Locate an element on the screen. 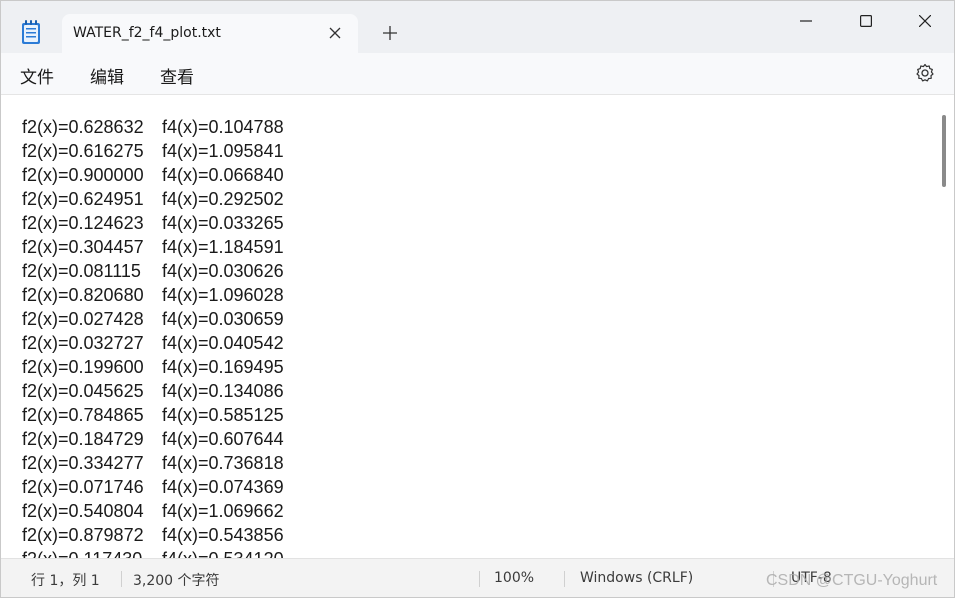 This screenshot has width=955, height=598. text-line: f2(x)=0.900000 f4(x)=0.066840 is located at coordinates (153, 175).